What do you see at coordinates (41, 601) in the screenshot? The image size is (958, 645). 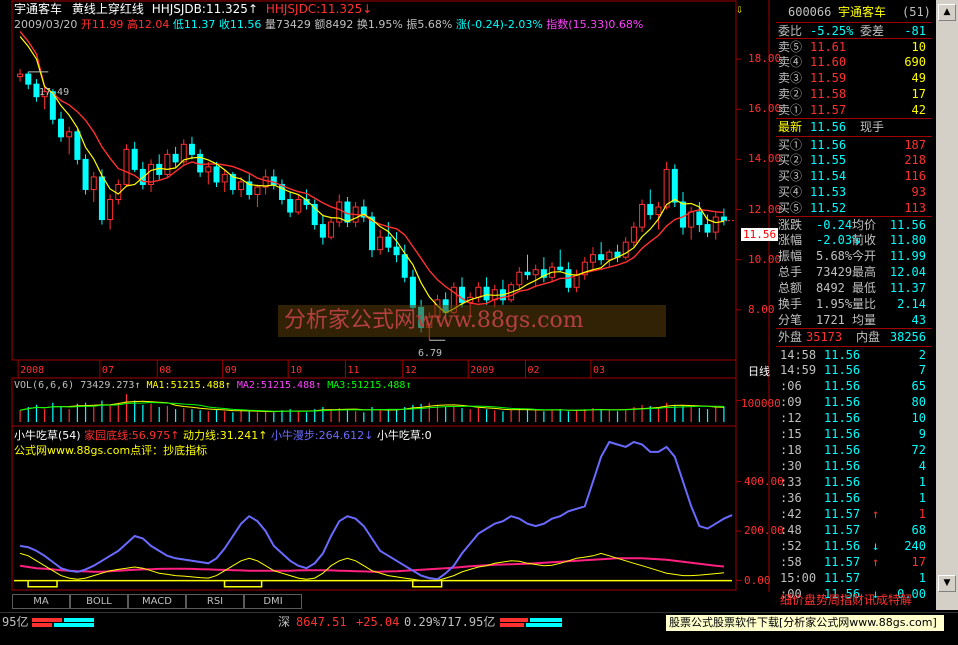 I see `indicator-tab-ma: MA` at bounding box center [41, 601].